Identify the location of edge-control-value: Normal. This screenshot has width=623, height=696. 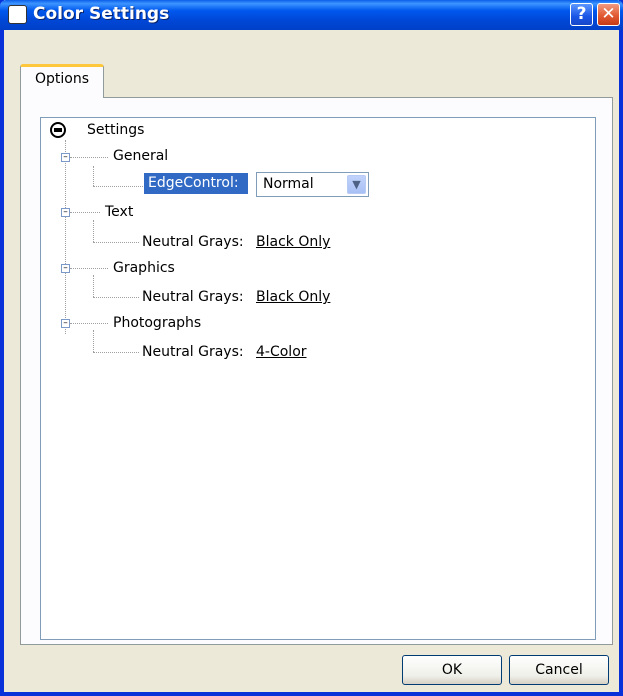
(288, 184).